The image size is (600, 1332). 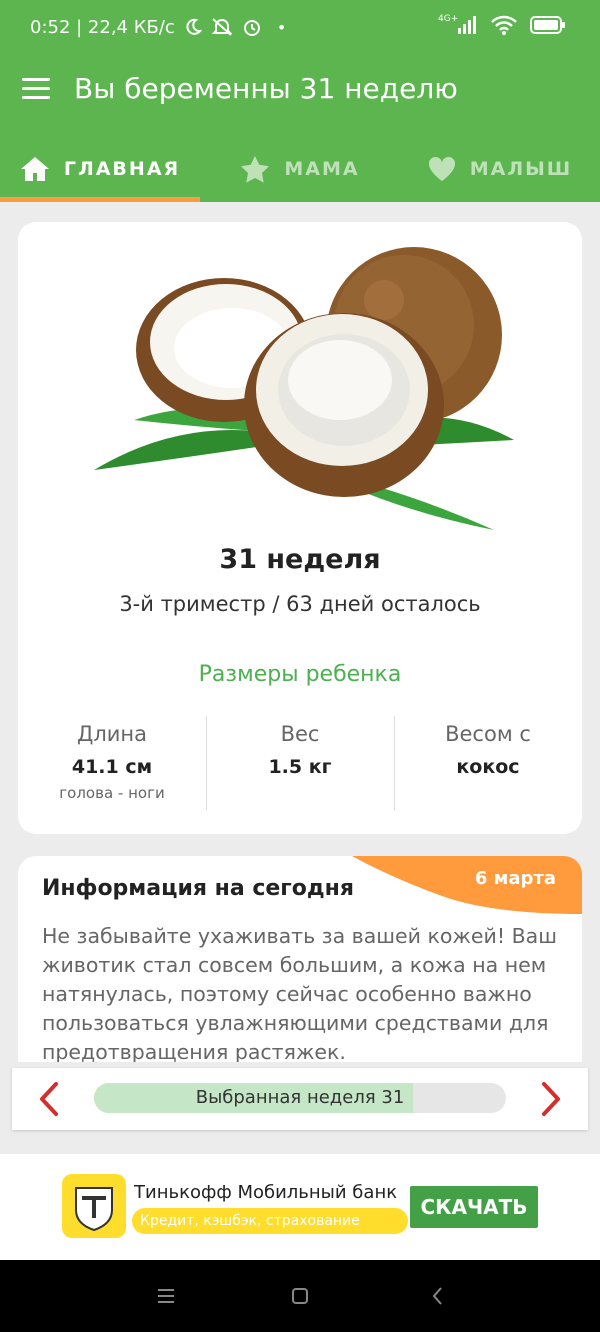 I want to click on tab-mom-label: МАМА, so click(x=322, y=169).